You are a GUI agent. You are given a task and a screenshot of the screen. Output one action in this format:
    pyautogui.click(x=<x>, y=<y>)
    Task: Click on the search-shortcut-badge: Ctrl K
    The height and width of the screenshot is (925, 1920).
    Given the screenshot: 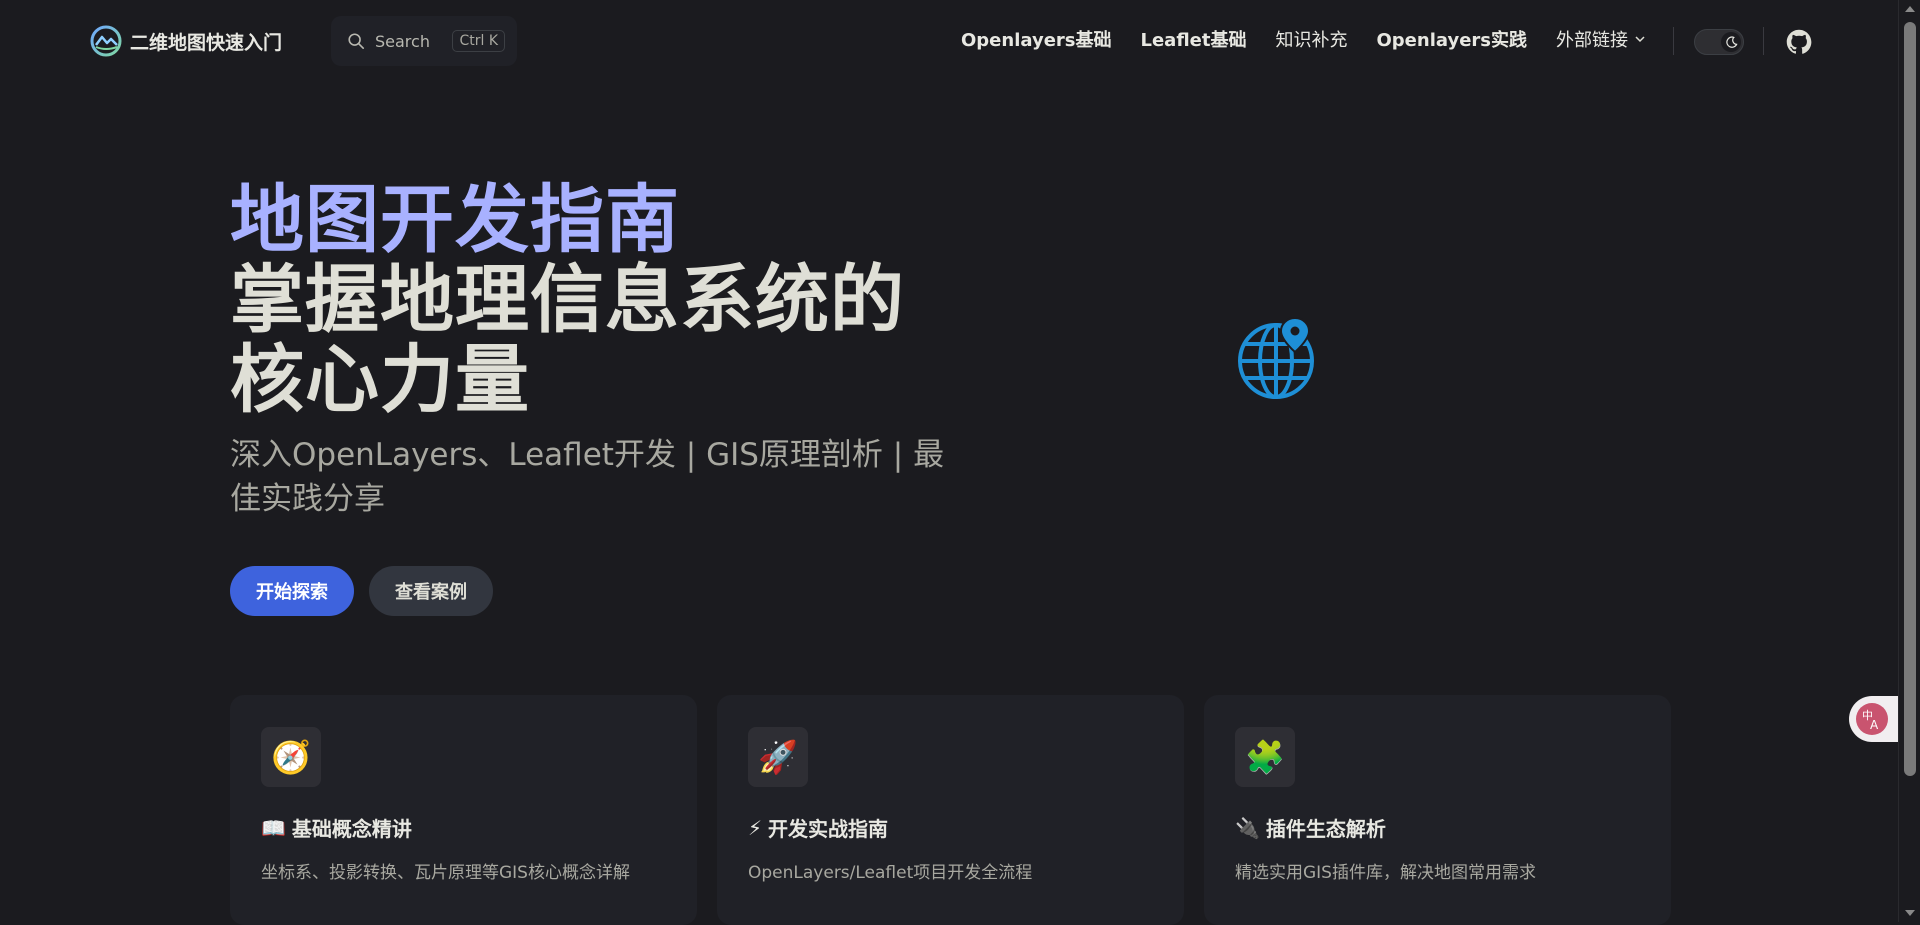 What is the action you would take?
    pyautogui.click(x=478, y=41)
    